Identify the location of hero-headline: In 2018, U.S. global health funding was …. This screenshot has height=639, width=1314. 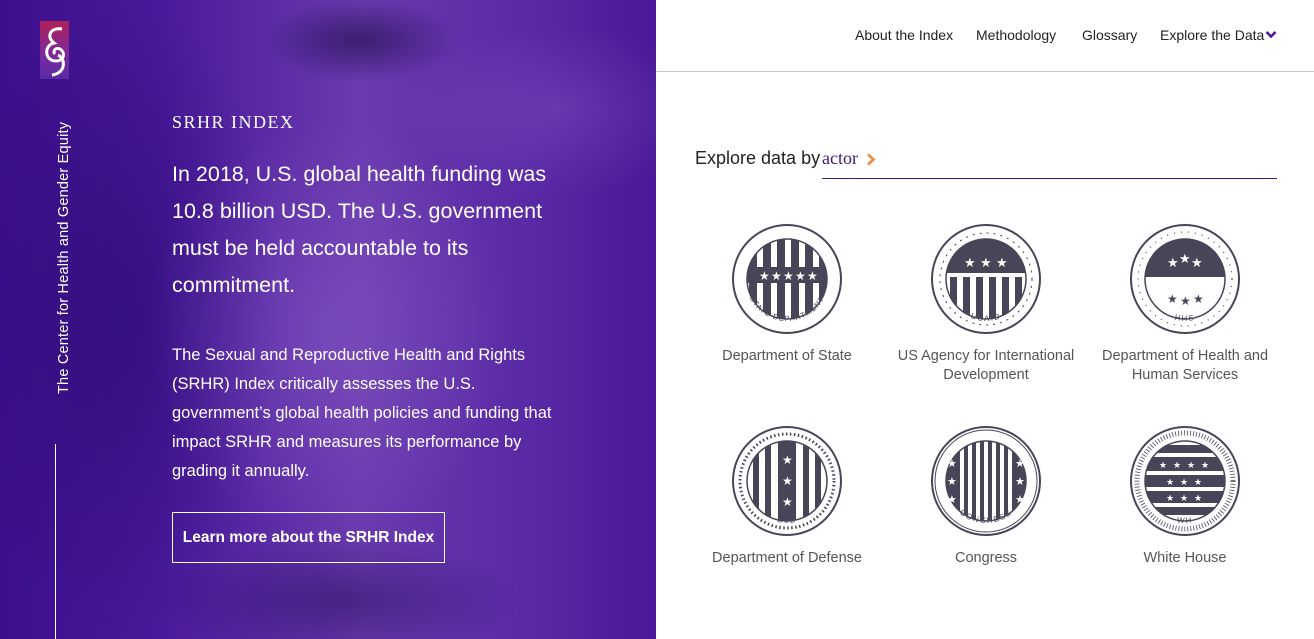
(359, 229).